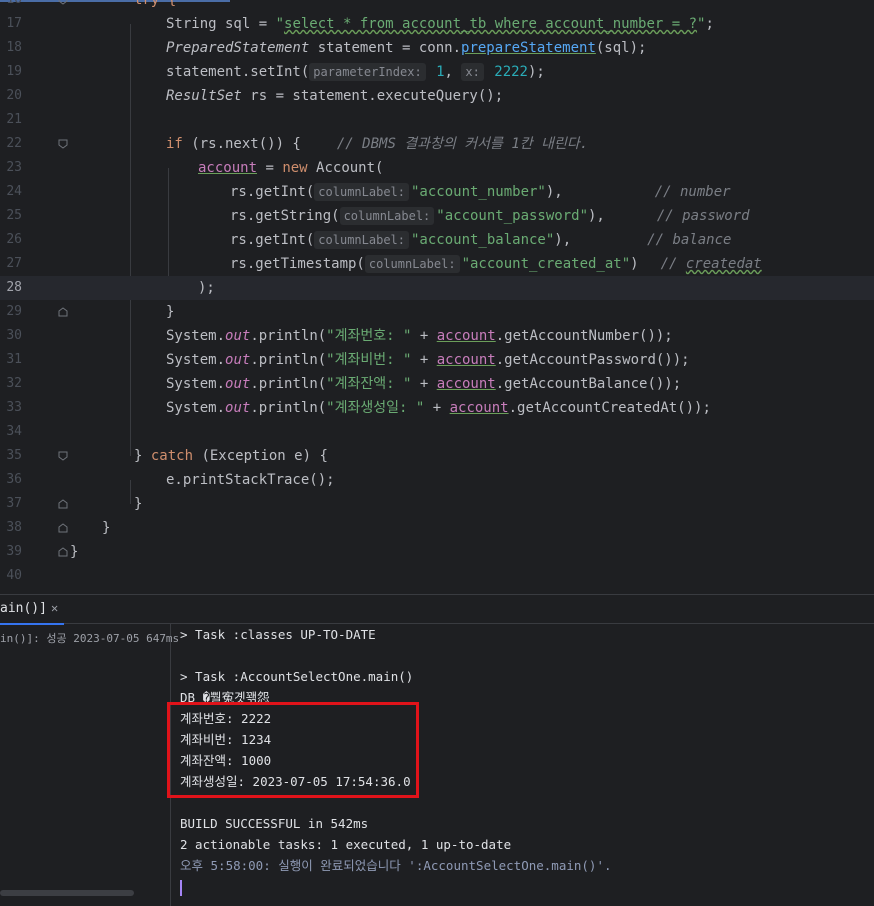  I want to click on code-token: prepareStatement, so click(528, 48).